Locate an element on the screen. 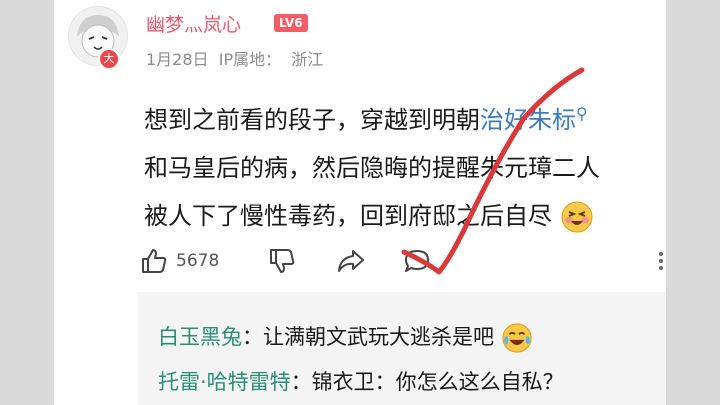 The image size is (720, 405). share-button is located at coordinates (351, 261).